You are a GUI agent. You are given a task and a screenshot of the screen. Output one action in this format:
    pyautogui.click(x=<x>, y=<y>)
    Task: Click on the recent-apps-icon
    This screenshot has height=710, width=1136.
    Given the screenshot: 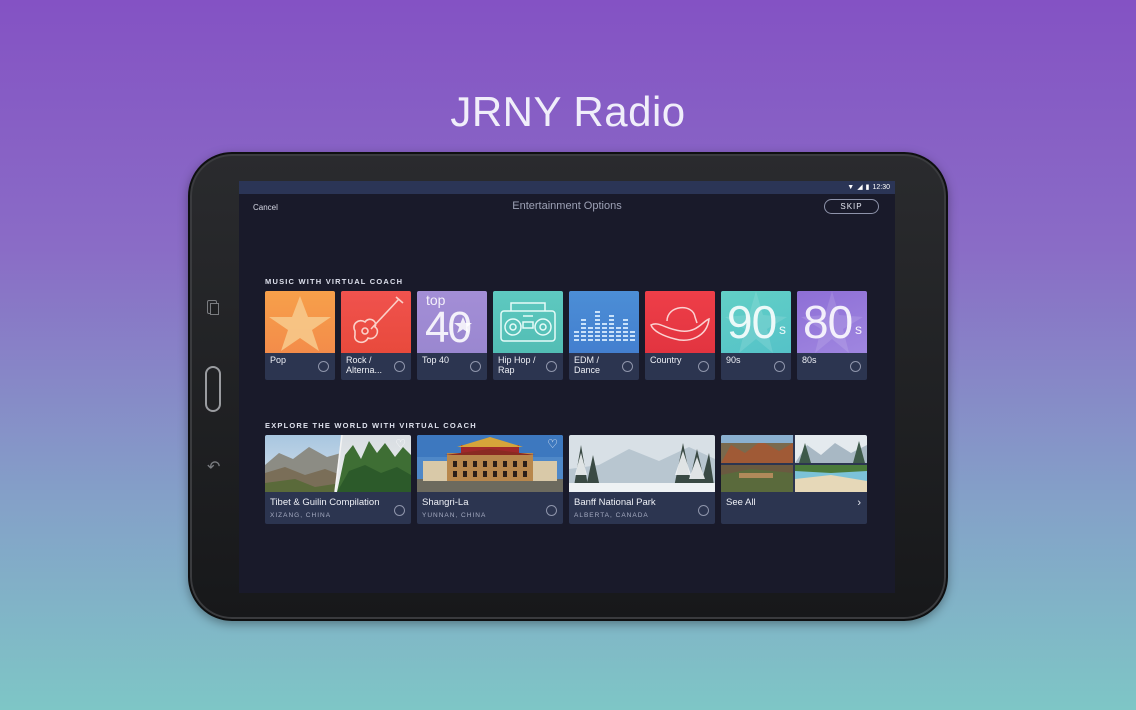 What is the action you would take?
    pyautogui.click(x=213, y=307)
    